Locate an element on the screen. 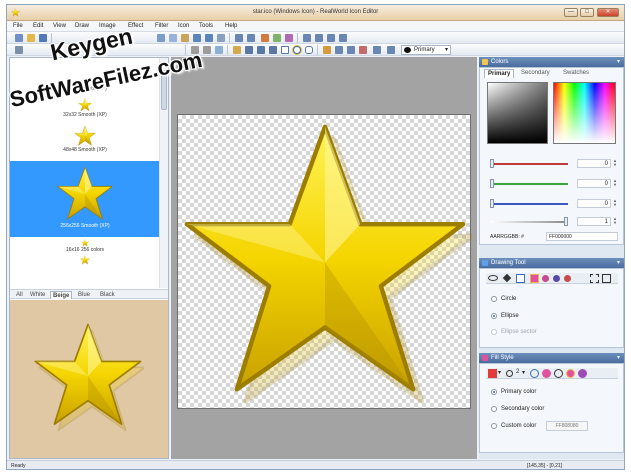 Image resolution: width=631 pixels, height=476 pixels. filled-circle-icon is located at coordinates (546, 373).